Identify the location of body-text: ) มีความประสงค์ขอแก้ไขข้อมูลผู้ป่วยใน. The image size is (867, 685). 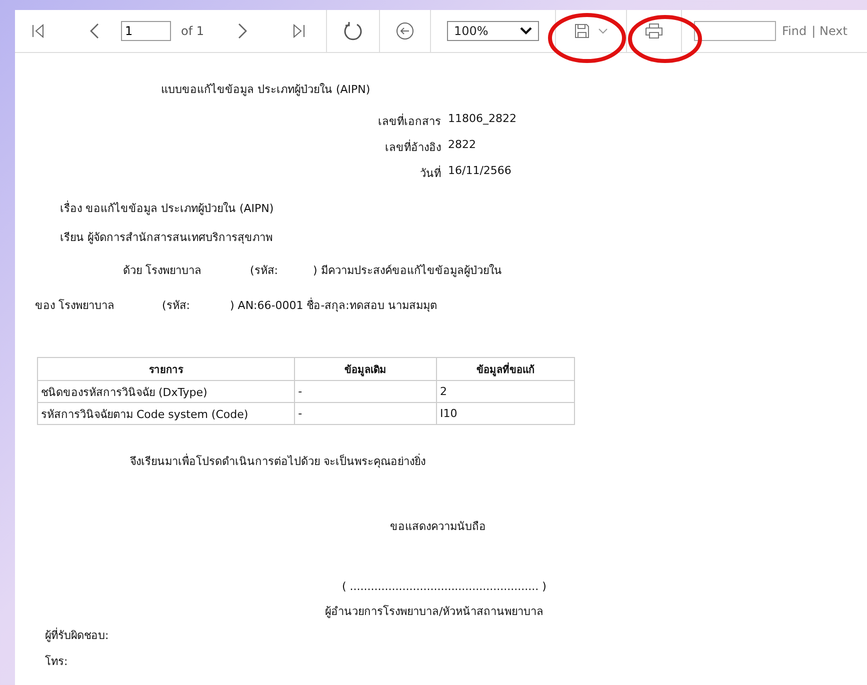
(407, 271).